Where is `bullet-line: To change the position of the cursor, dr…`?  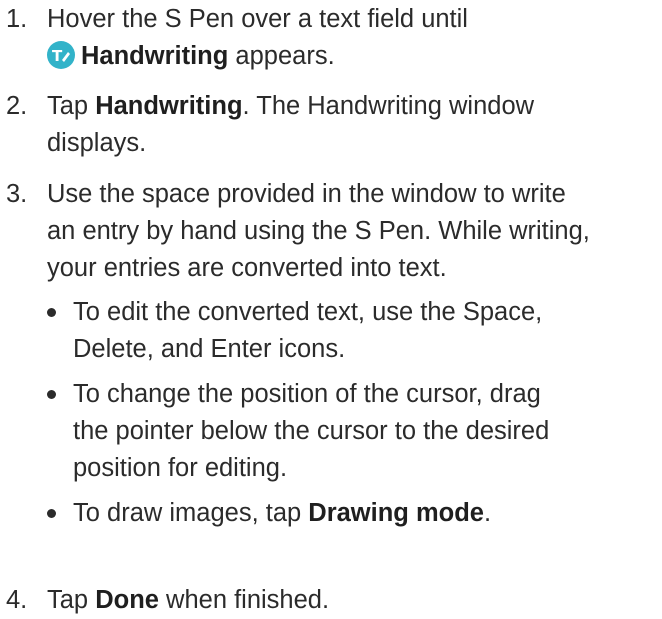
bullet-line: To change the position of the cursor, dr… is located at coordinates (307, 394).